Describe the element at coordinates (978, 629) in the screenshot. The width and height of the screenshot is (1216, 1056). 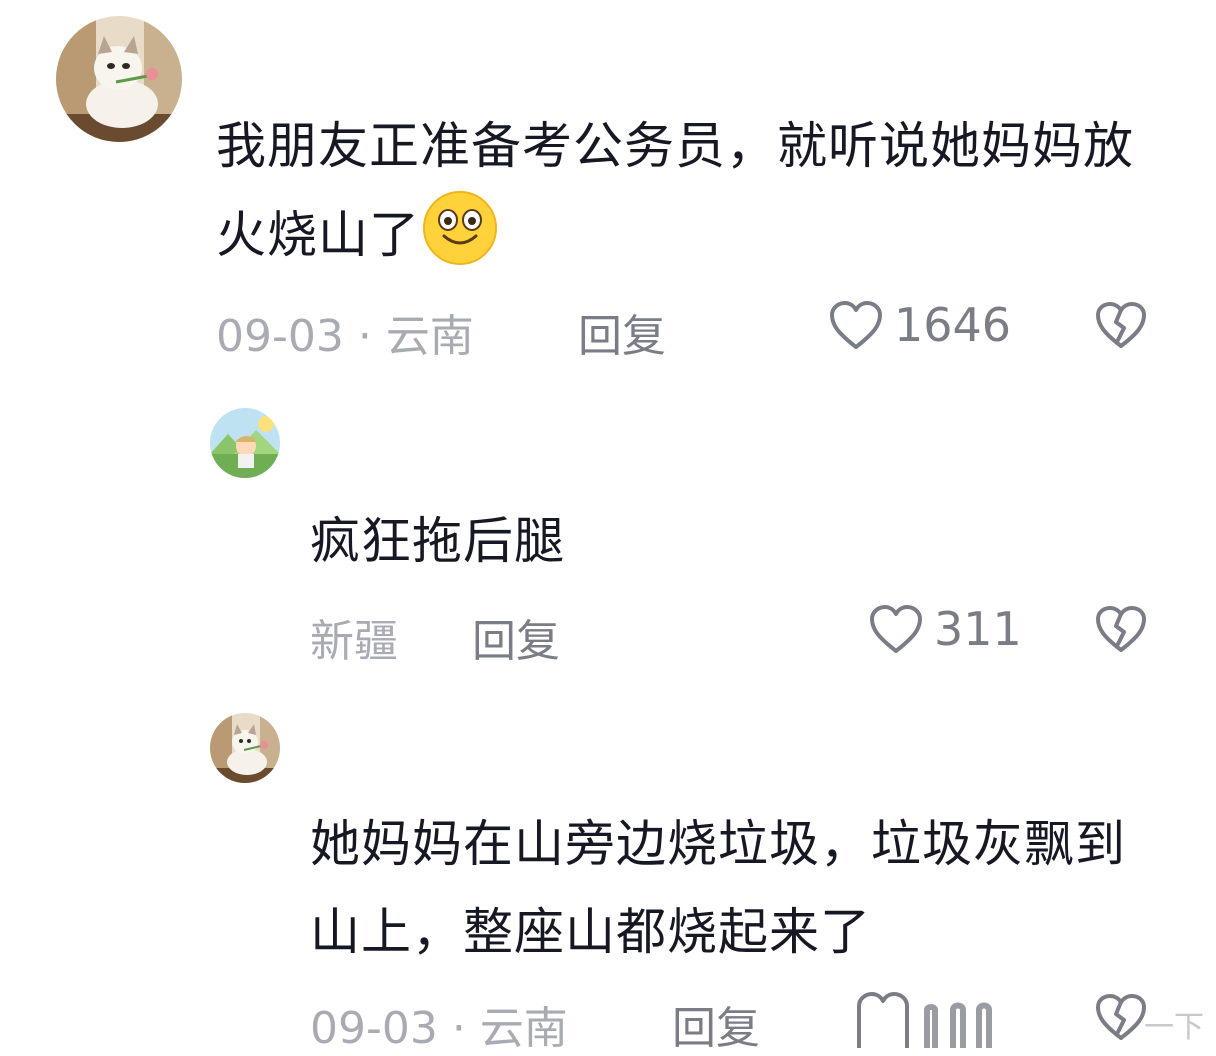
I see `like-count: 311` at that location.